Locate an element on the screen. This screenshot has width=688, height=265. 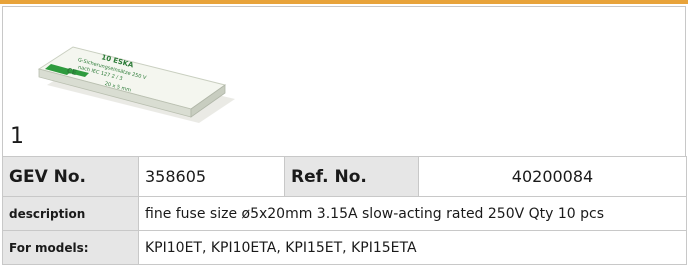
gev-number-value: 358605 is located at coordinates (211, 176).